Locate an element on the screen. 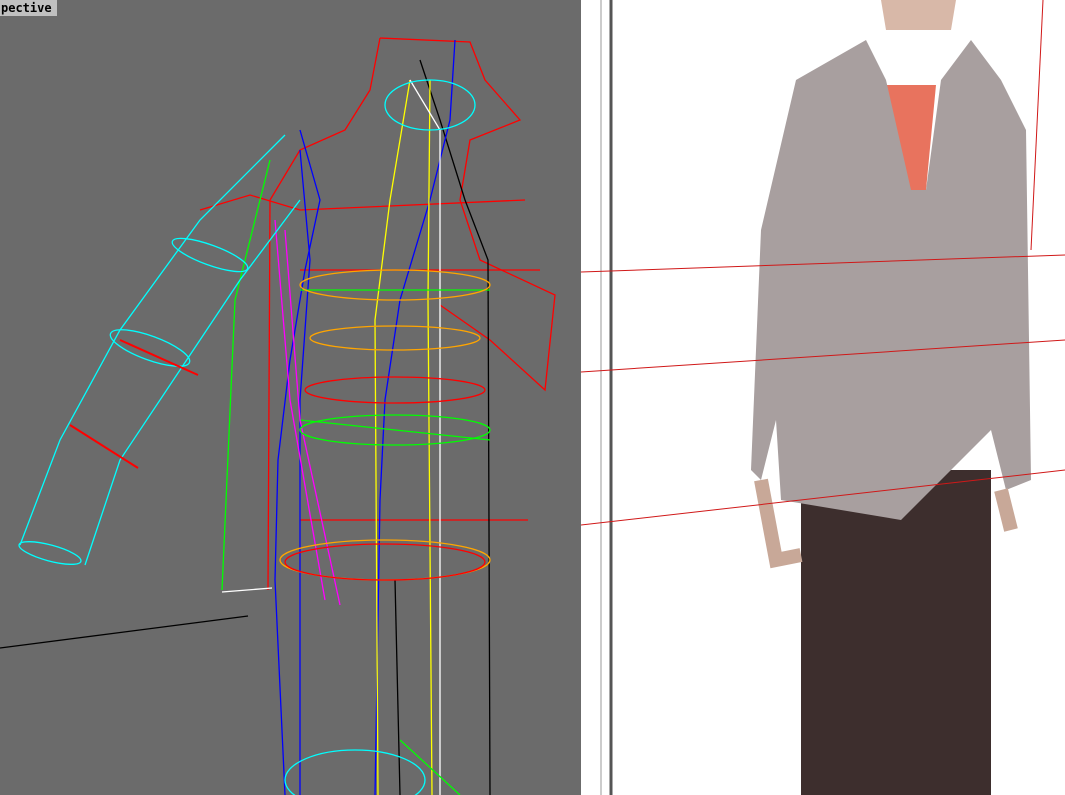 The image size is (1065, 795). body-front-blue is located at coordinates (297, 462).